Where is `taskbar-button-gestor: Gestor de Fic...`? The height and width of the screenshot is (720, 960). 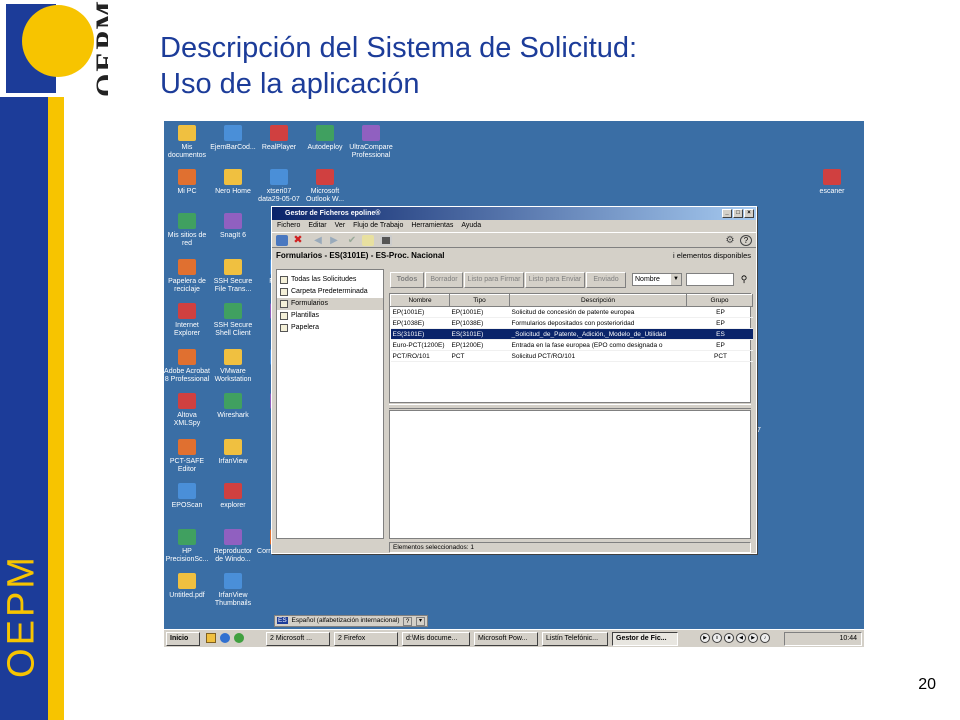
taskbar-button-gestor: Gestor de Fic... is located at coordinates (645, 639).